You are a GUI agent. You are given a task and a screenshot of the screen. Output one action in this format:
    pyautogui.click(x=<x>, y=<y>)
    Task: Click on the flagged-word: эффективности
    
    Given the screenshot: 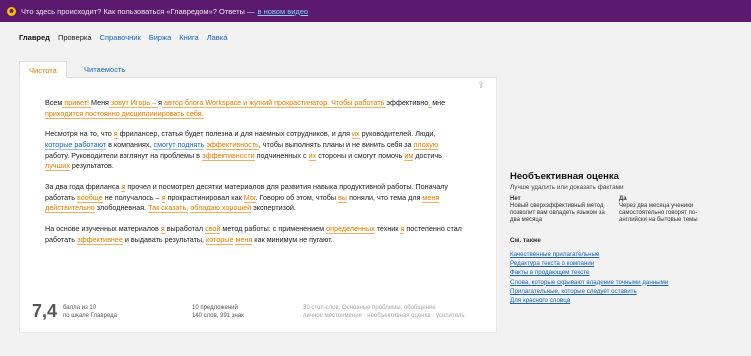 What is the action you would take?
    pyautogui.click(x=228, y=155)
    